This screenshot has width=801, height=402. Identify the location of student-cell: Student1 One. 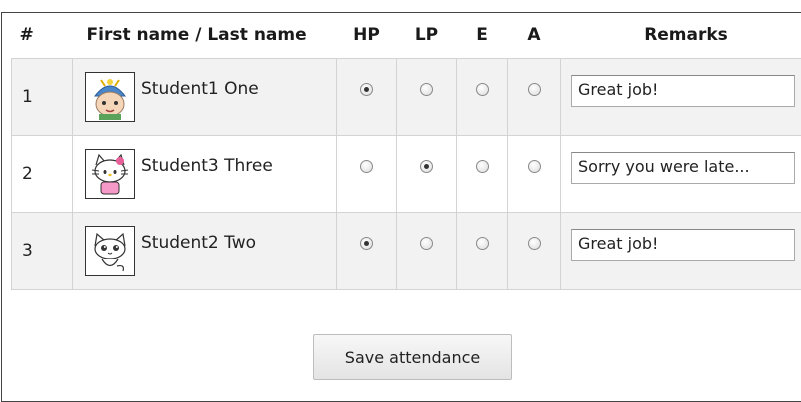
(205, 97).